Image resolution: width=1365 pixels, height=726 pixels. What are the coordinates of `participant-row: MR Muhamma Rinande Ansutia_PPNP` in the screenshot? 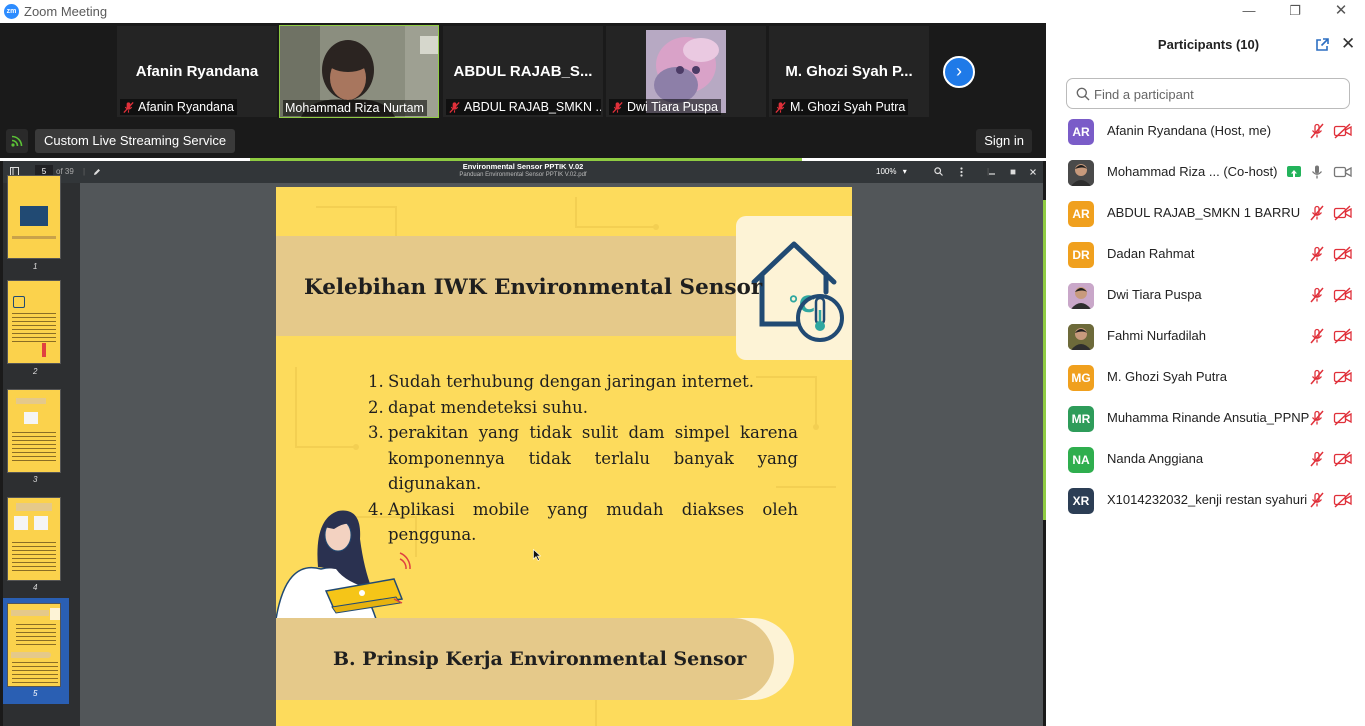 It's located at (1205, 418).